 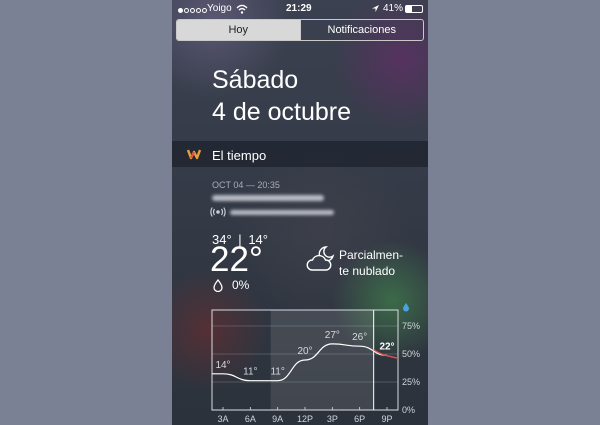 I want to click on widget-header, so click(x=300, y=154).